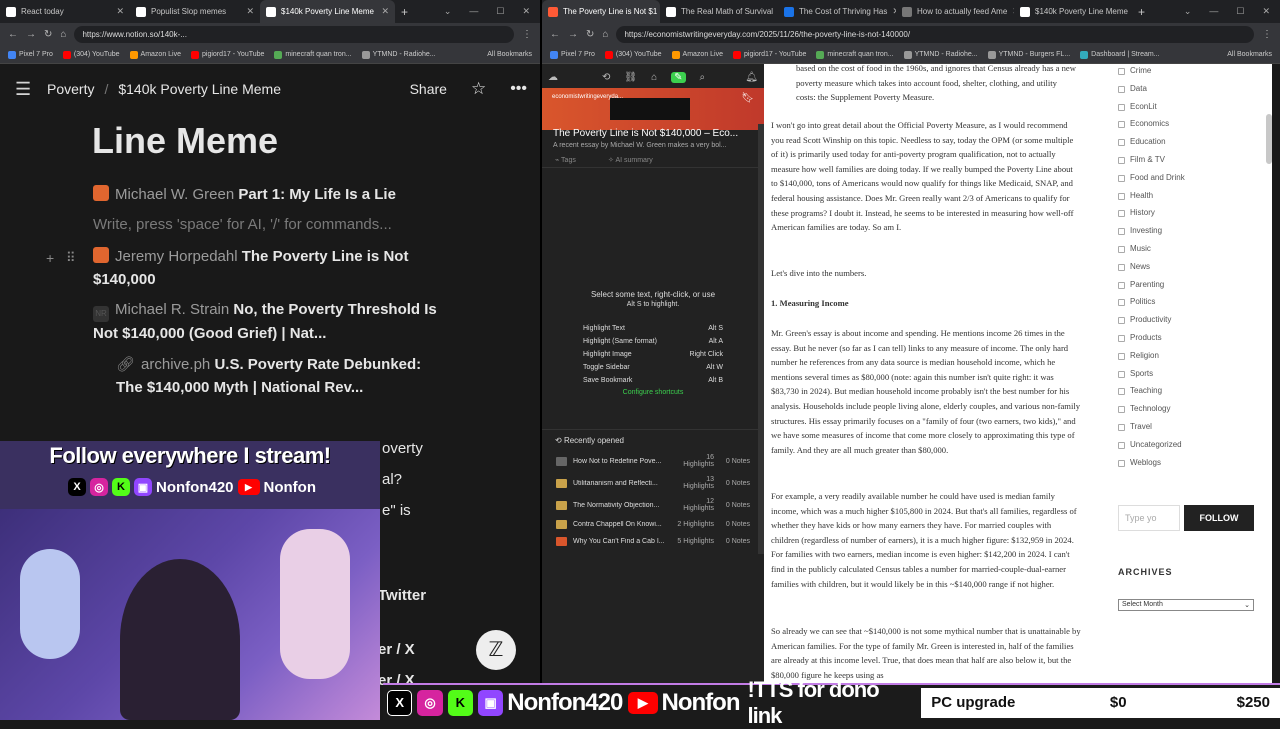  I want to click on add-block-icon: +, so click(50, 258).